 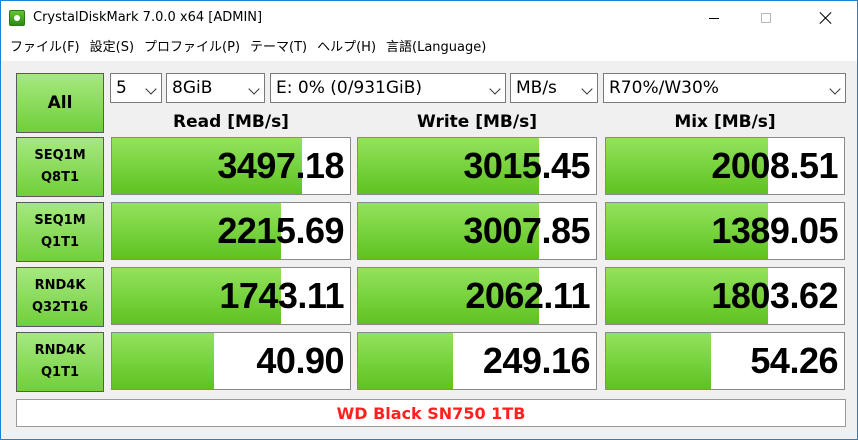 I want to click on result-cell-mix: 54.26, so click(x=725, y=361).